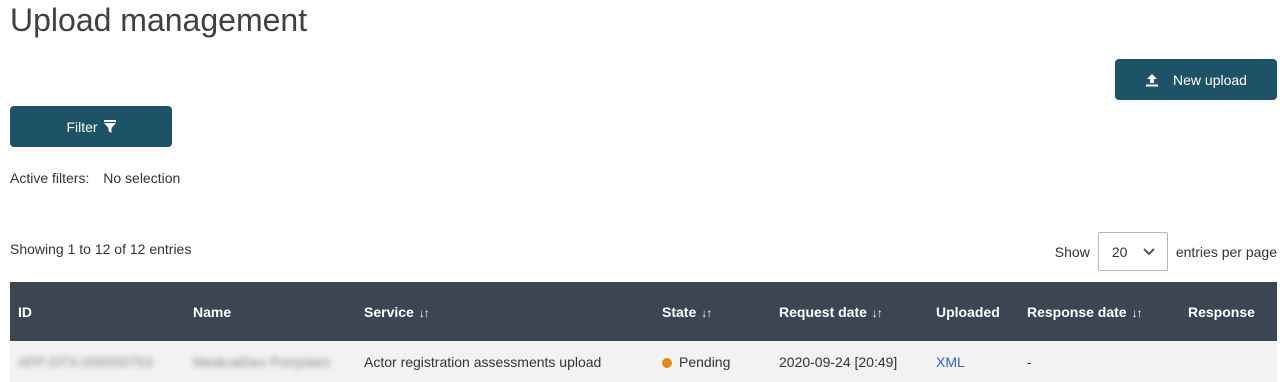  I want to click on cell-name: MedicalDev Portydam, so click(261, 361).